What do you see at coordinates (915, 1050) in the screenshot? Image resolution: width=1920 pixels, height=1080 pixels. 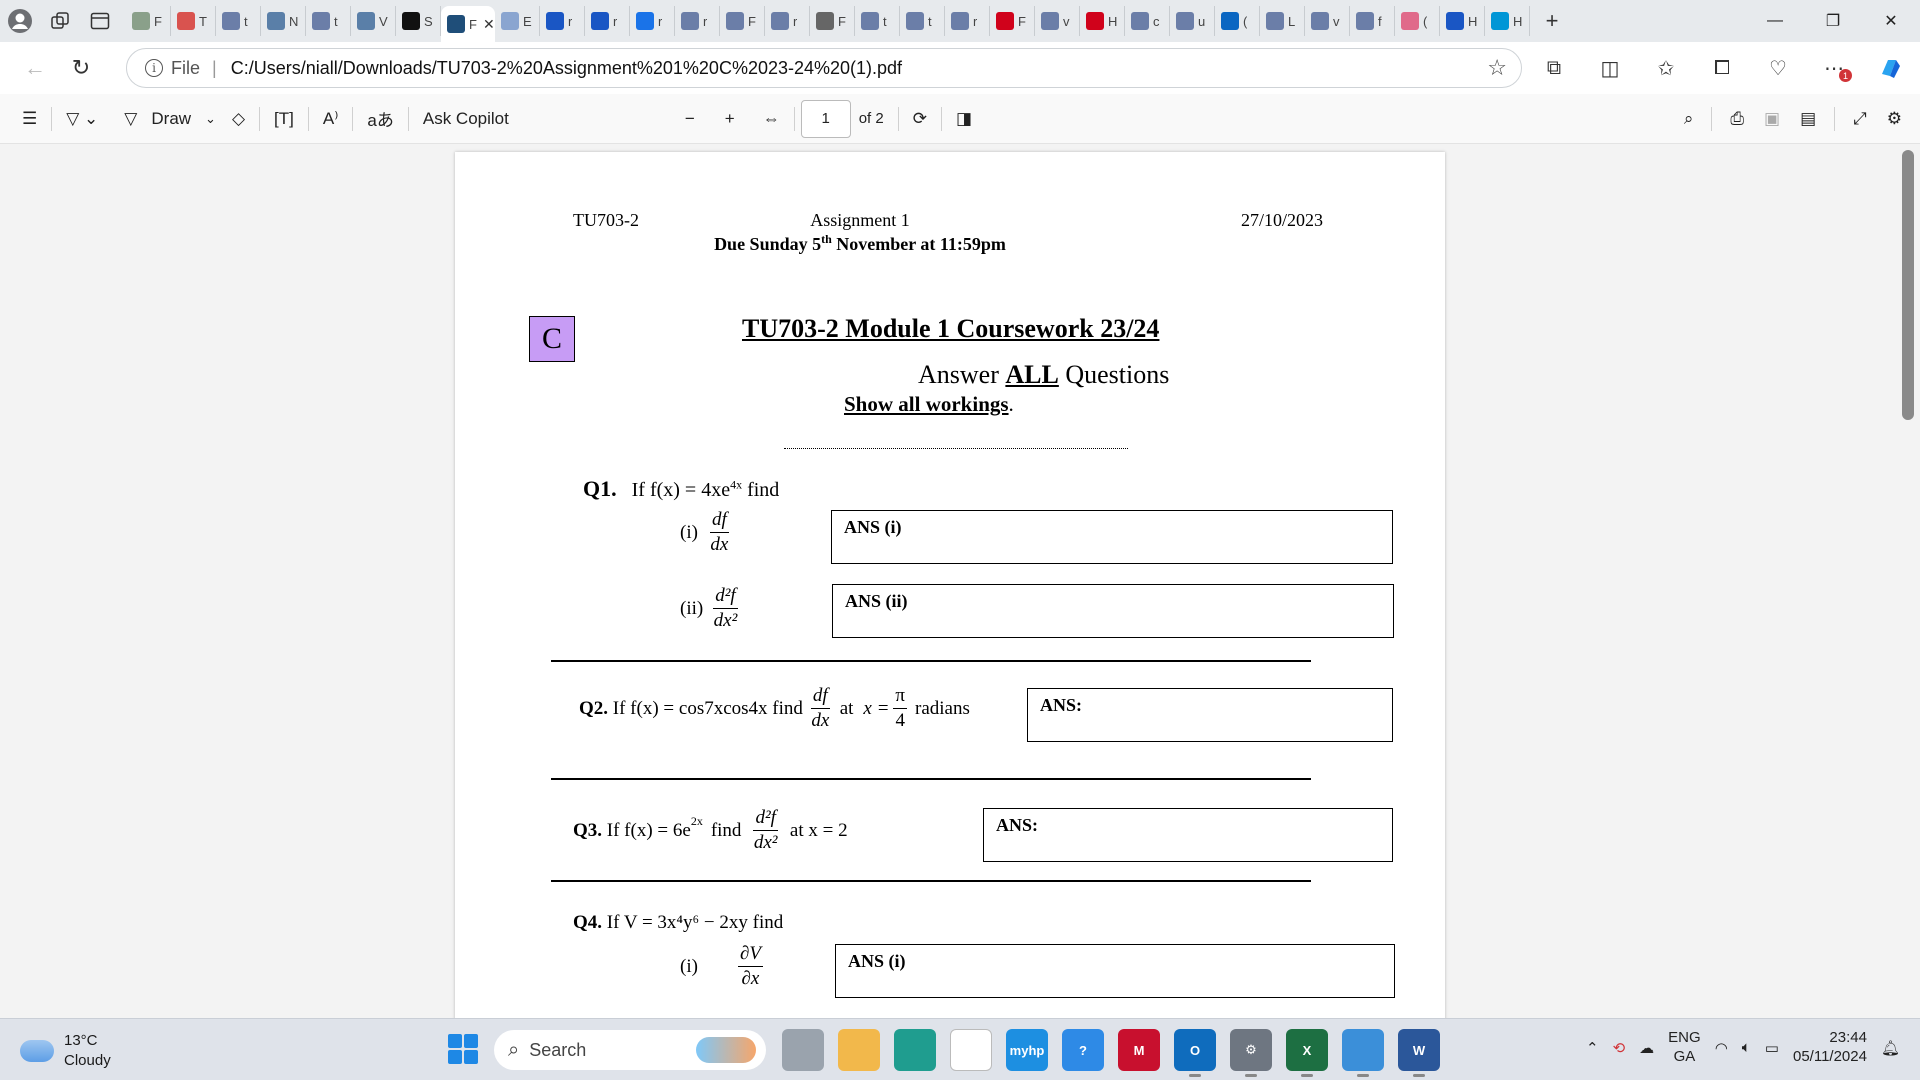 I see `taskbar-app-edge` at bounding box center [915, 1050].